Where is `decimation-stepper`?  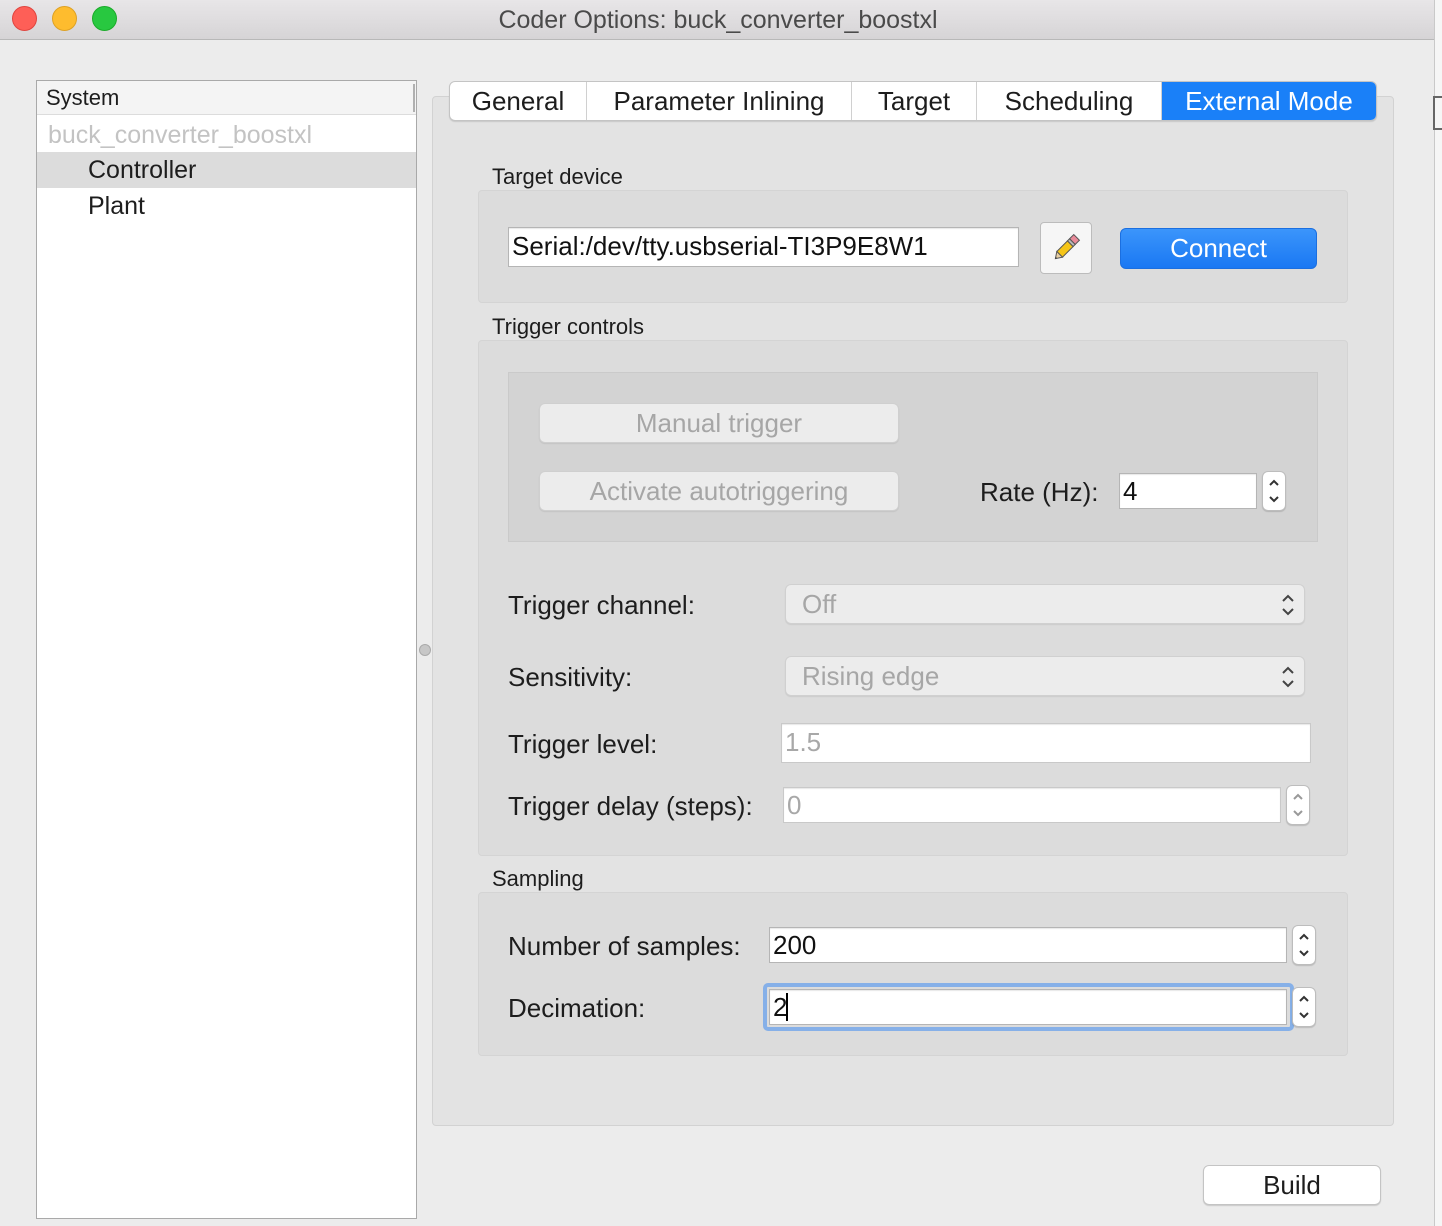
decimation-stepper is located at coordinates (1304, 1007).